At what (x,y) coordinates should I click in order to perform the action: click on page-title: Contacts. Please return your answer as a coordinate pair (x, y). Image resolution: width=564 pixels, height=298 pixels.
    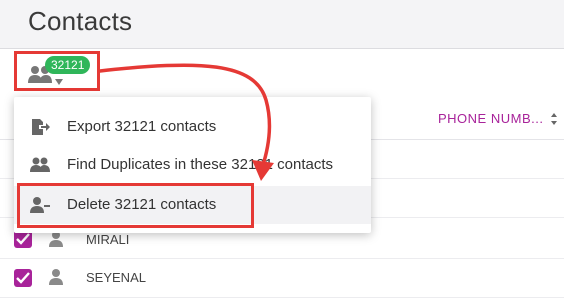
    Looking at the image, I should click on (80, 21).